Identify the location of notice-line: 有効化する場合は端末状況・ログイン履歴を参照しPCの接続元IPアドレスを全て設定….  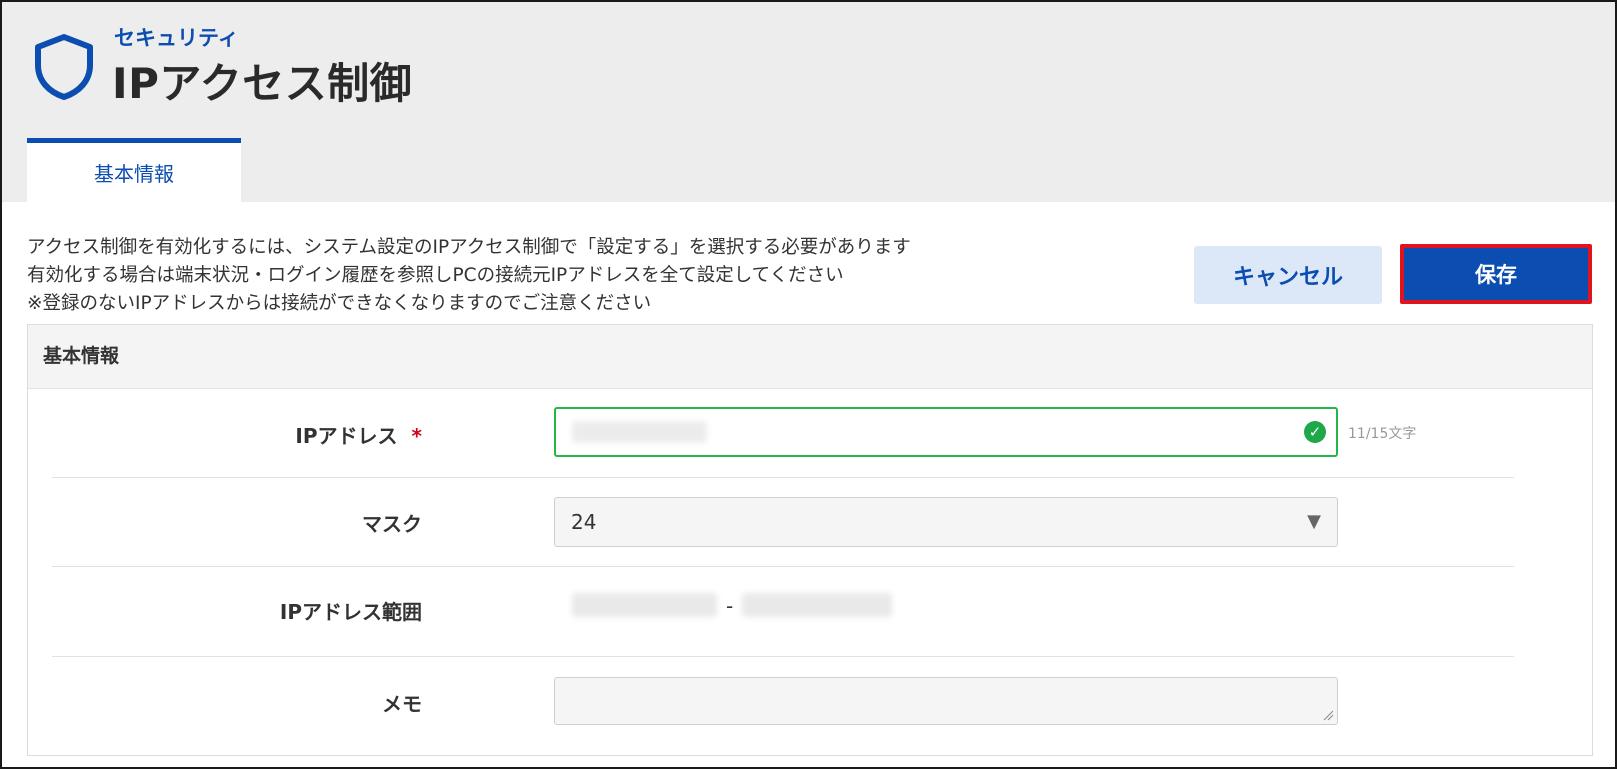
(435, 275).